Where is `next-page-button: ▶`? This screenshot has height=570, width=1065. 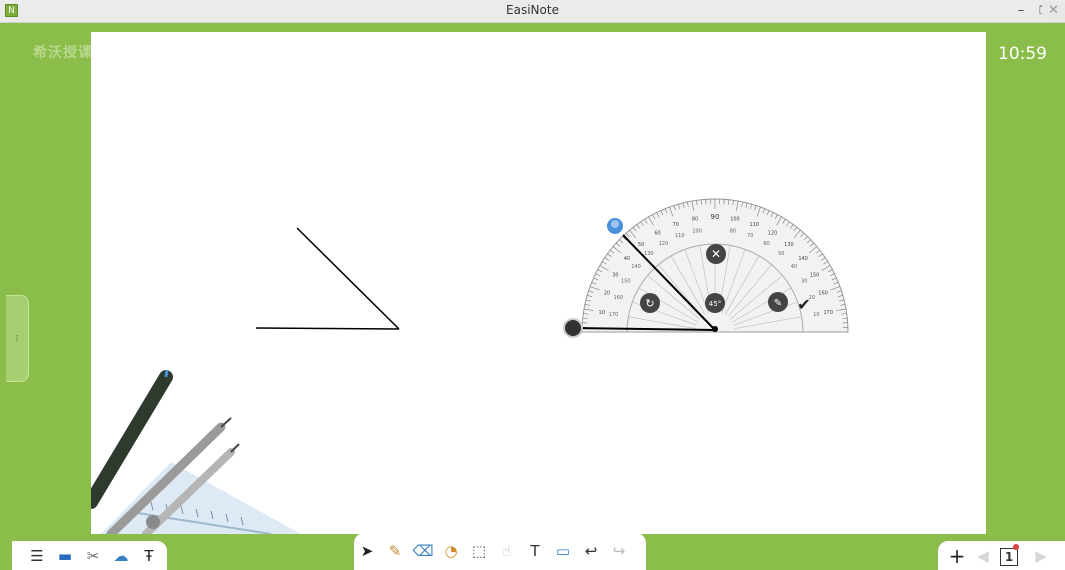 next-page-button: ▶ is located at coordinates (1041, 556).